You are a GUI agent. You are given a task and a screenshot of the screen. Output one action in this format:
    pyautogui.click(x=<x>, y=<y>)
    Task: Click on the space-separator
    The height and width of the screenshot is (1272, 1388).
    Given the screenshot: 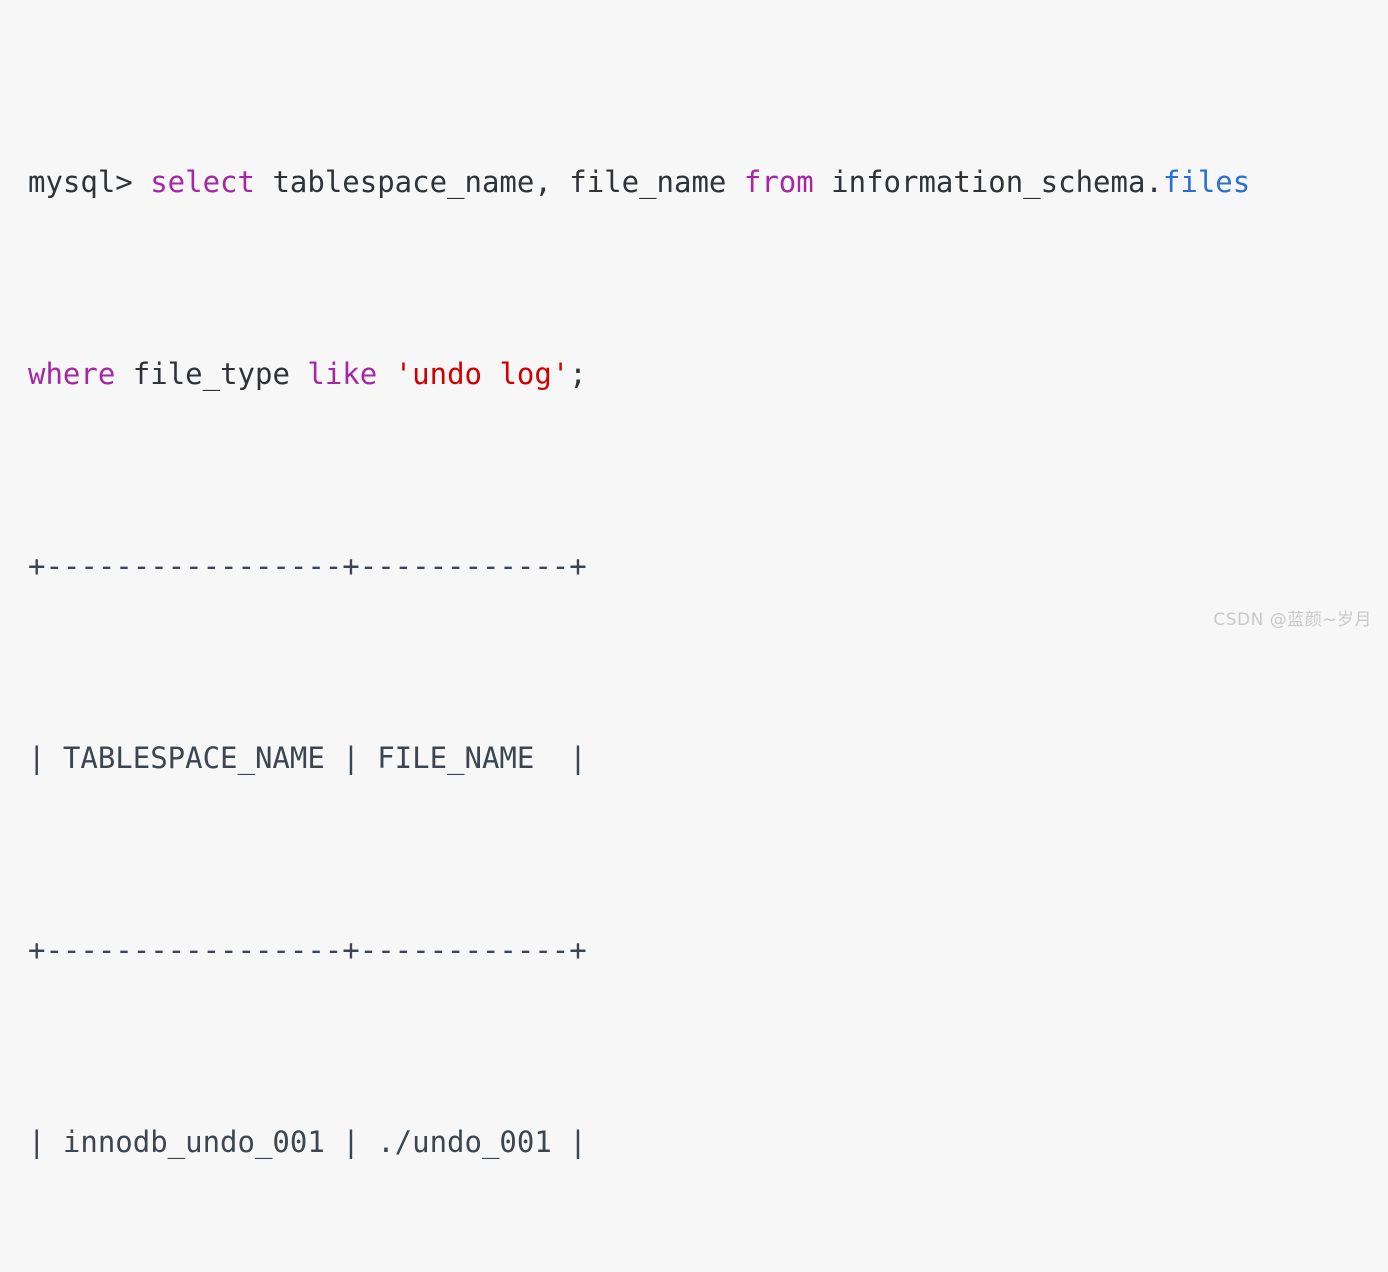 What is the action you would take?
    pyautogui.click(x=385, y=374)
    